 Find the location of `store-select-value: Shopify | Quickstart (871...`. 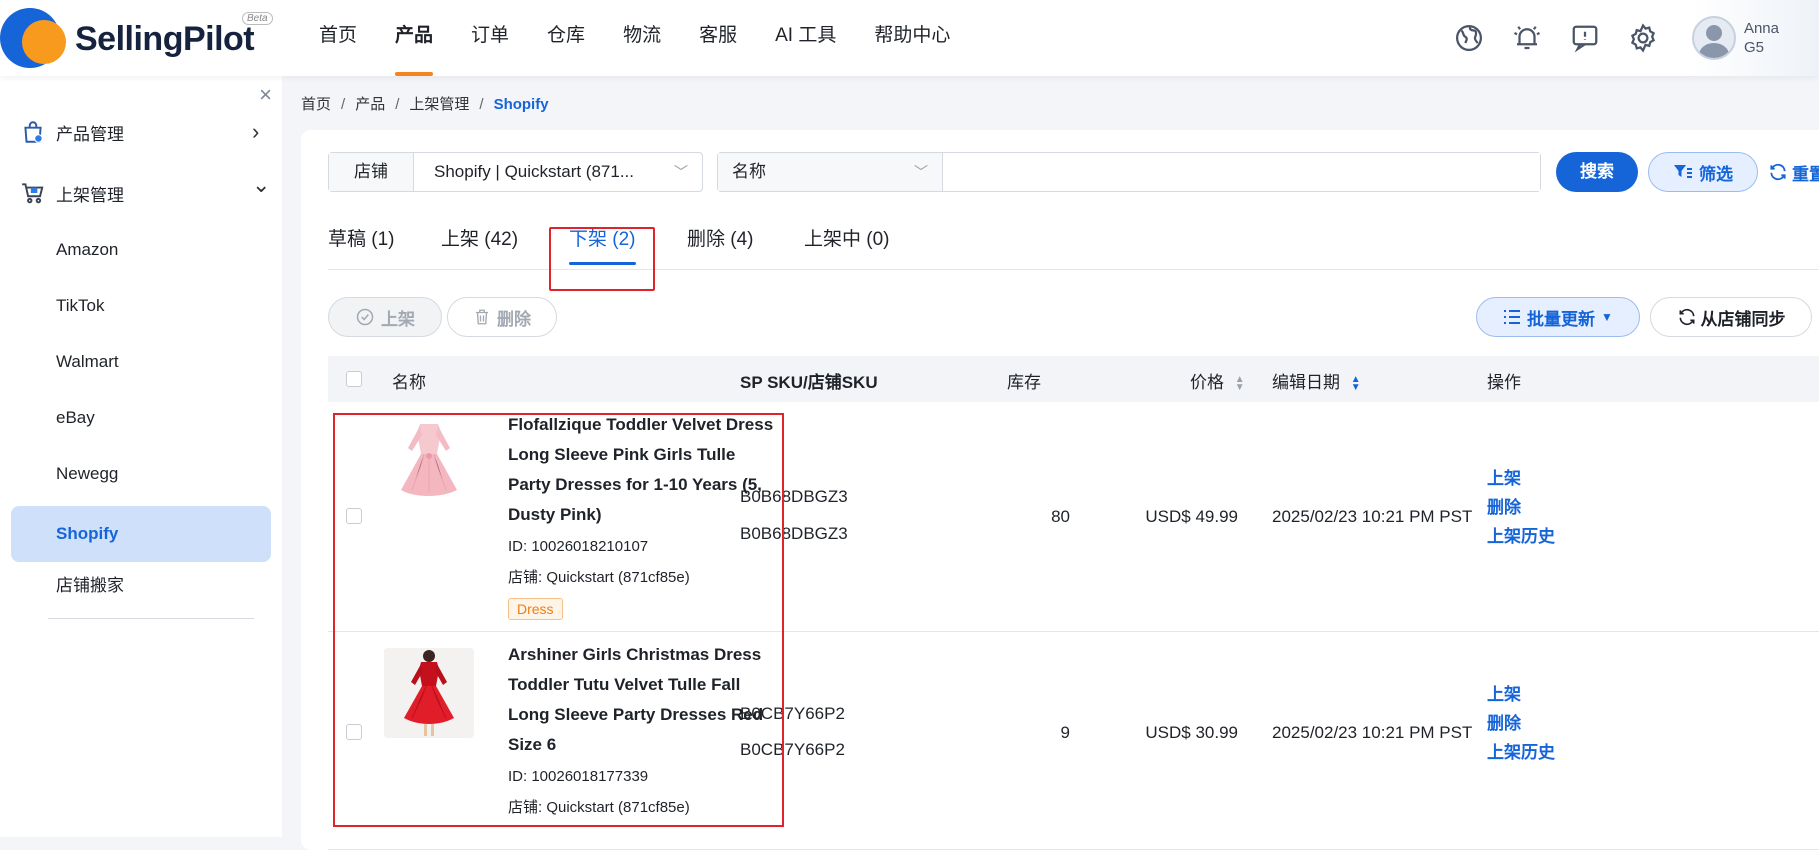

store-select-value: Shopify | Quickstart (871... is located at coordinates (534, 171).